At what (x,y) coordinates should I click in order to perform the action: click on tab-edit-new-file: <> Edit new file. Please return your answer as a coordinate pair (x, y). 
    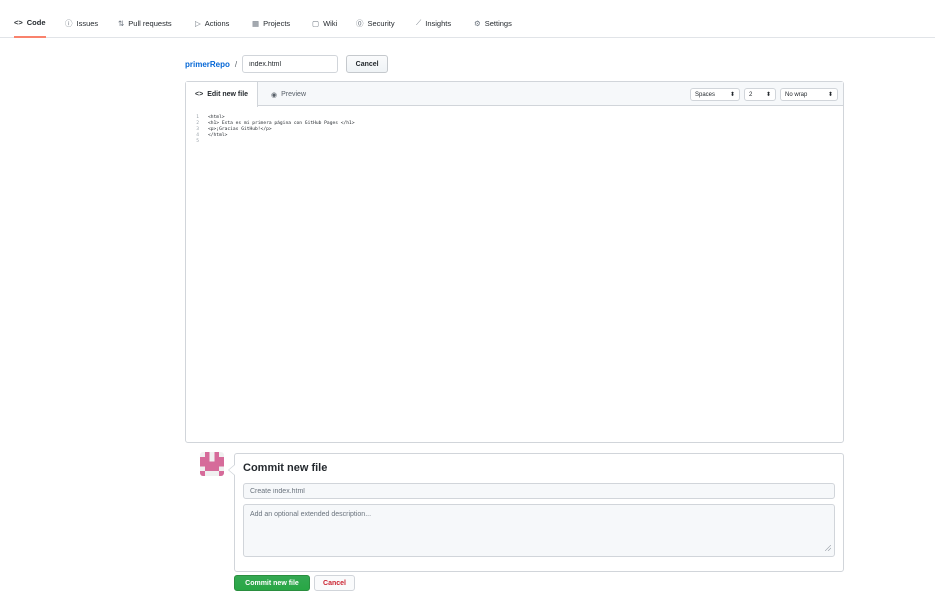
    Looking at the image, I should click on (222, 94).